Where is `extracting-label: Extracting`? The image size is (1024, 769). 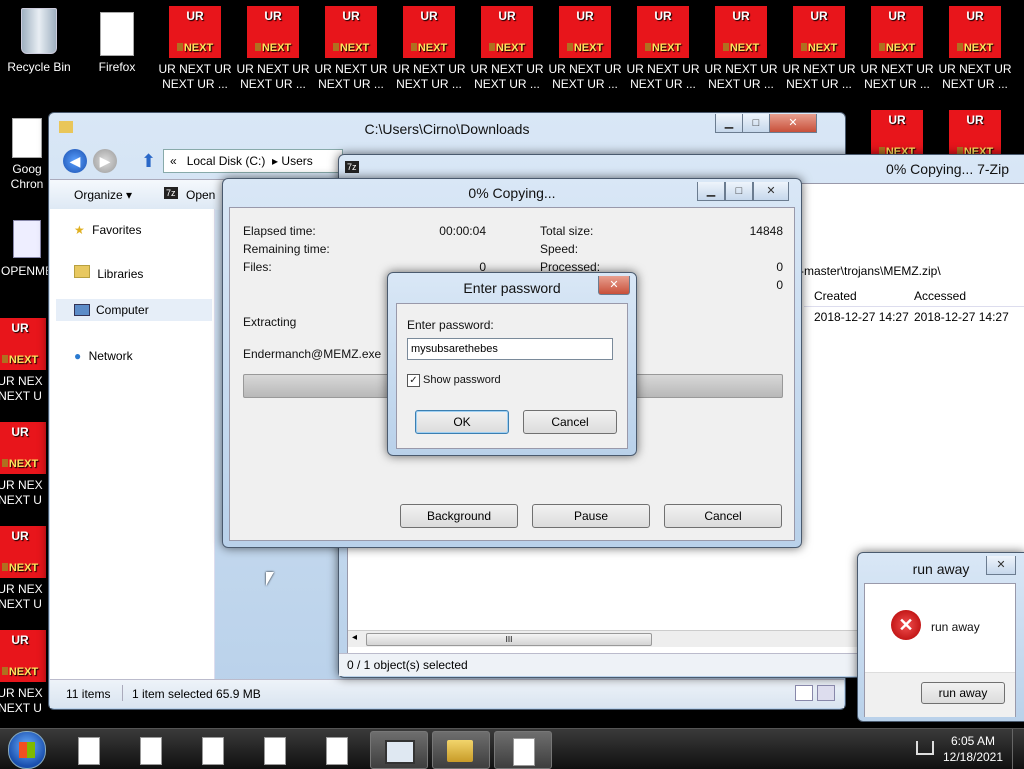
extracting-label: Extracting is located at coordinates (270, 322).